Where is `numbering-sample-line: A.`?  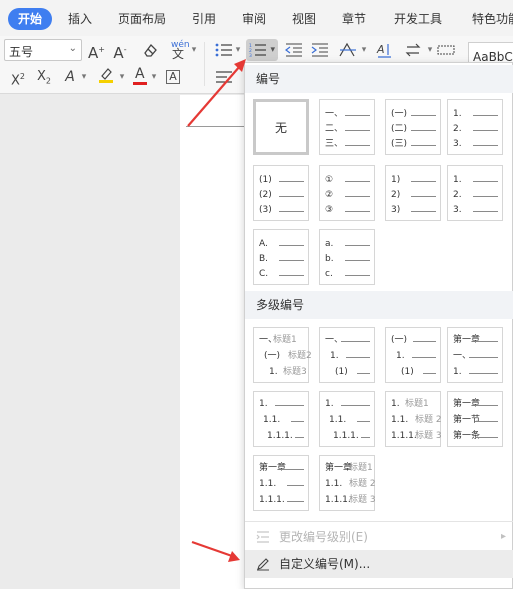
numbering-sample-line: A. is located at coordinates (281, 244).